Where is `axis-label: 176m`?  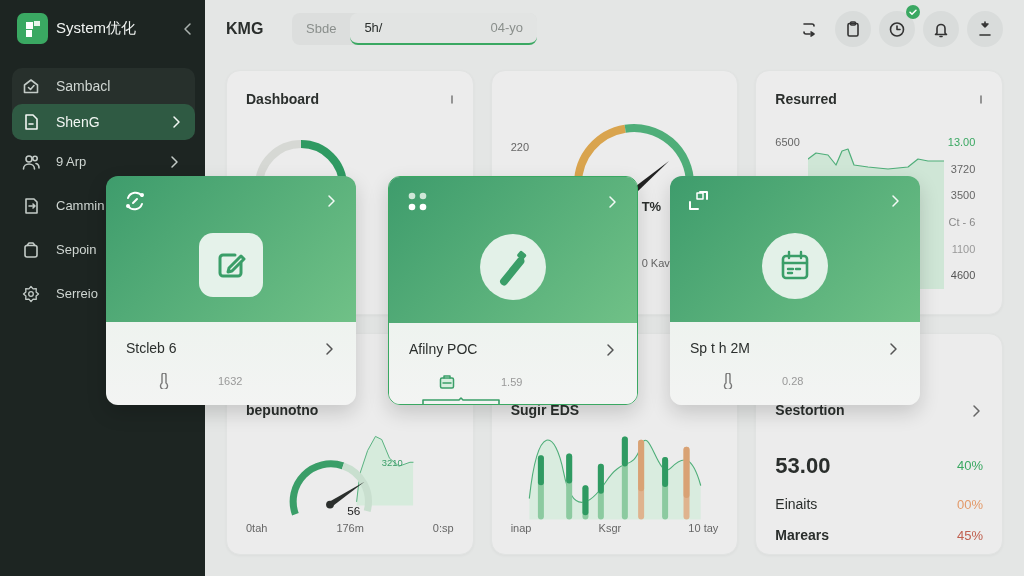
axis-label: 176m is located at coordinates (350, 528).